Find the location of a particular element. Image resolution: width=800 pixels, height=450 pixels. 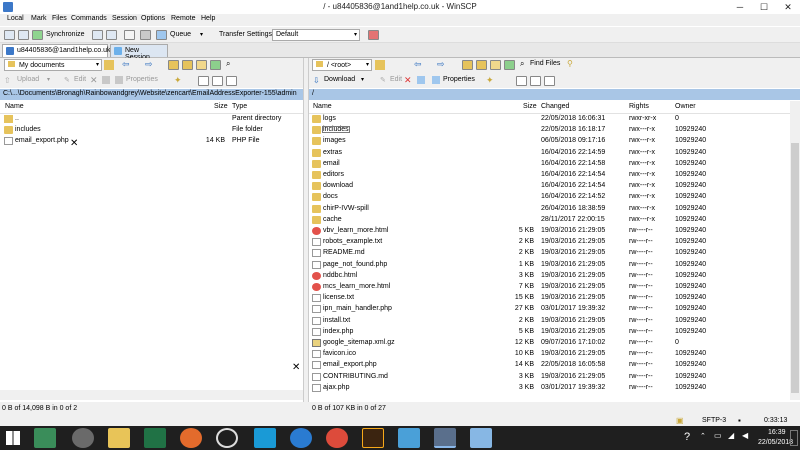

scrollbar-thumb is located at coordinates (795, 268).